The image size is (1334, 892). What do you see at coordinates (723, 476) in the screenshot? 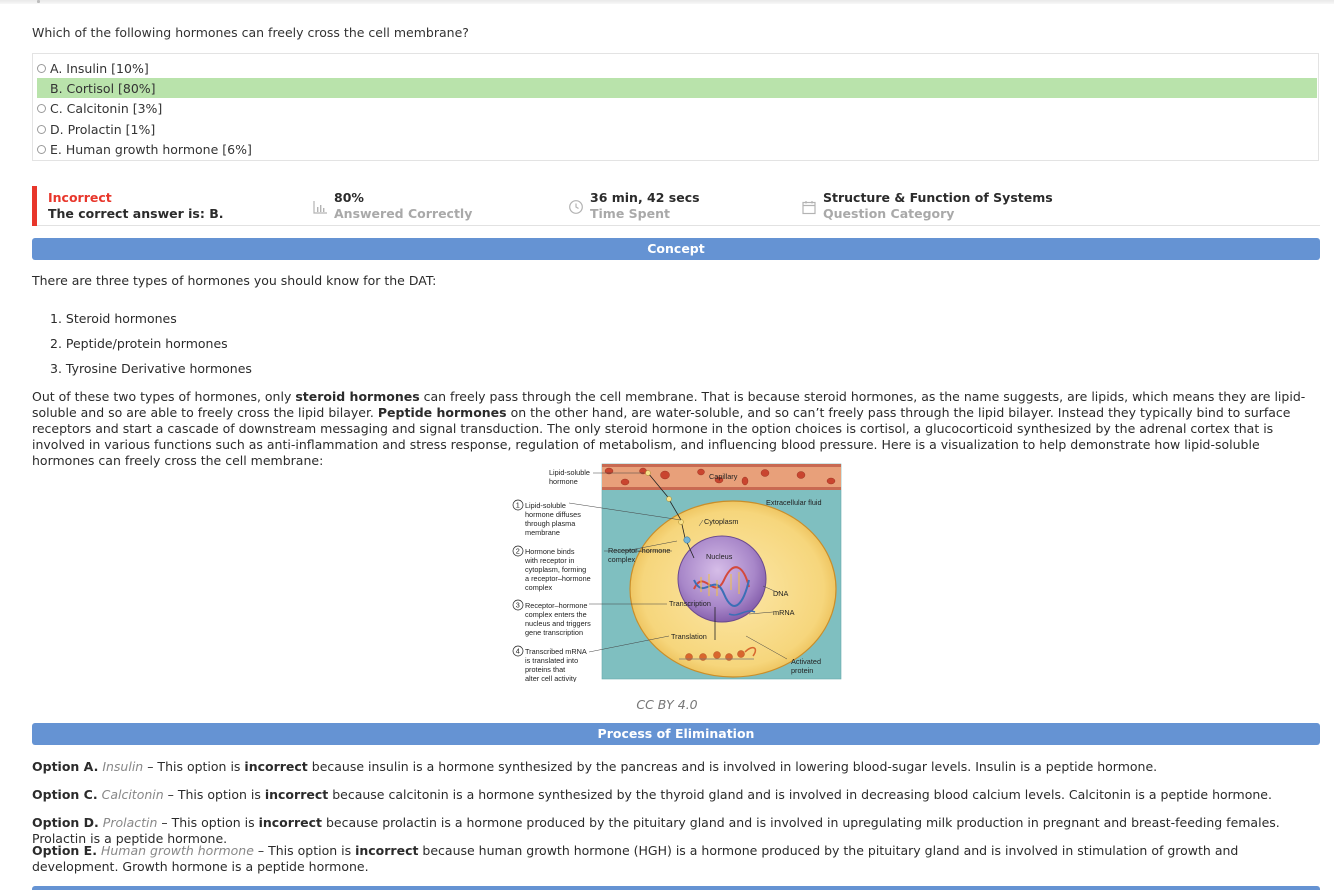
I see `figure-label-capillary: Capillary` at bounding box center [723, 476].